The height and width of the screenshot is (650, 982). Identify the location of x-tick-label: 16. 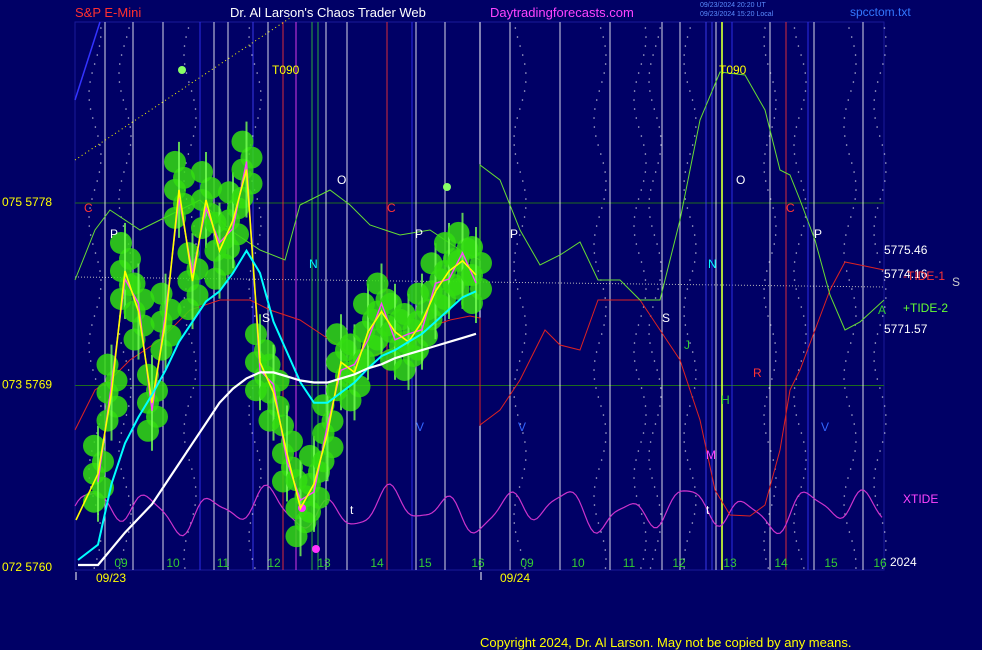
(478, 563).